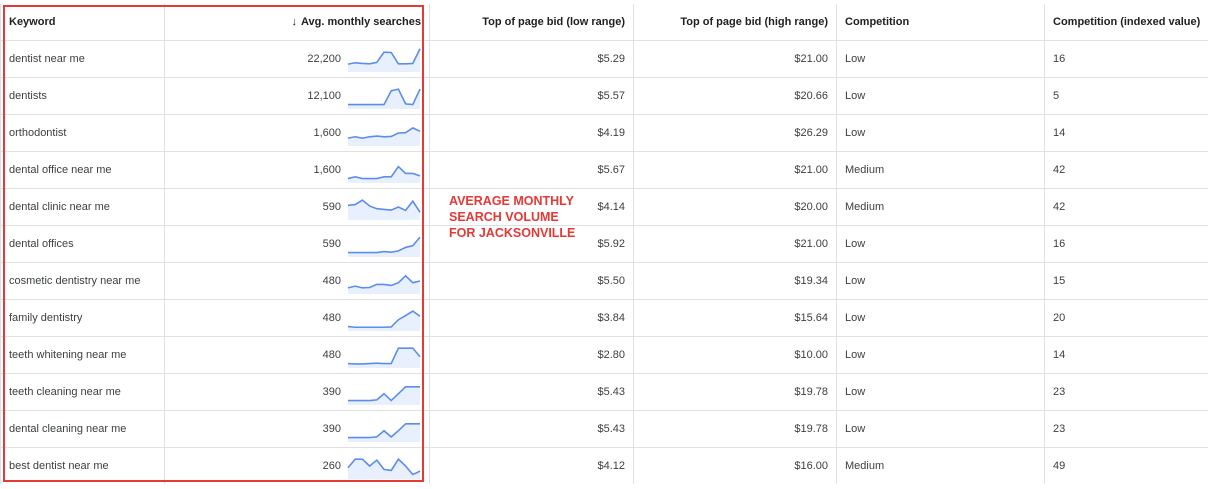 The width and height of the screenshot is (1208, 489). Describe the element at coordinates (512, 201) in the screenshot. I see `annotation-line: AVERAGE MONTHLY` at that location.